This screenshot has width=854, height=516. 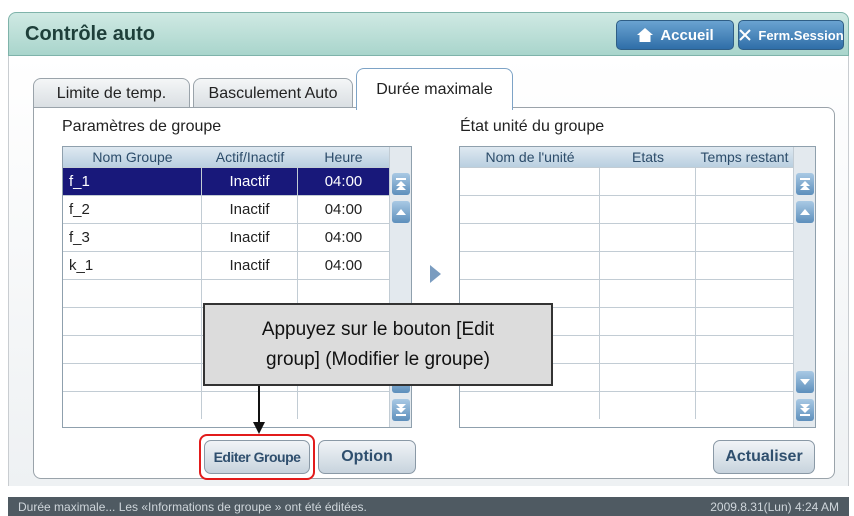 I want to click on home-label: Accueil, so click(x=687, y=35).